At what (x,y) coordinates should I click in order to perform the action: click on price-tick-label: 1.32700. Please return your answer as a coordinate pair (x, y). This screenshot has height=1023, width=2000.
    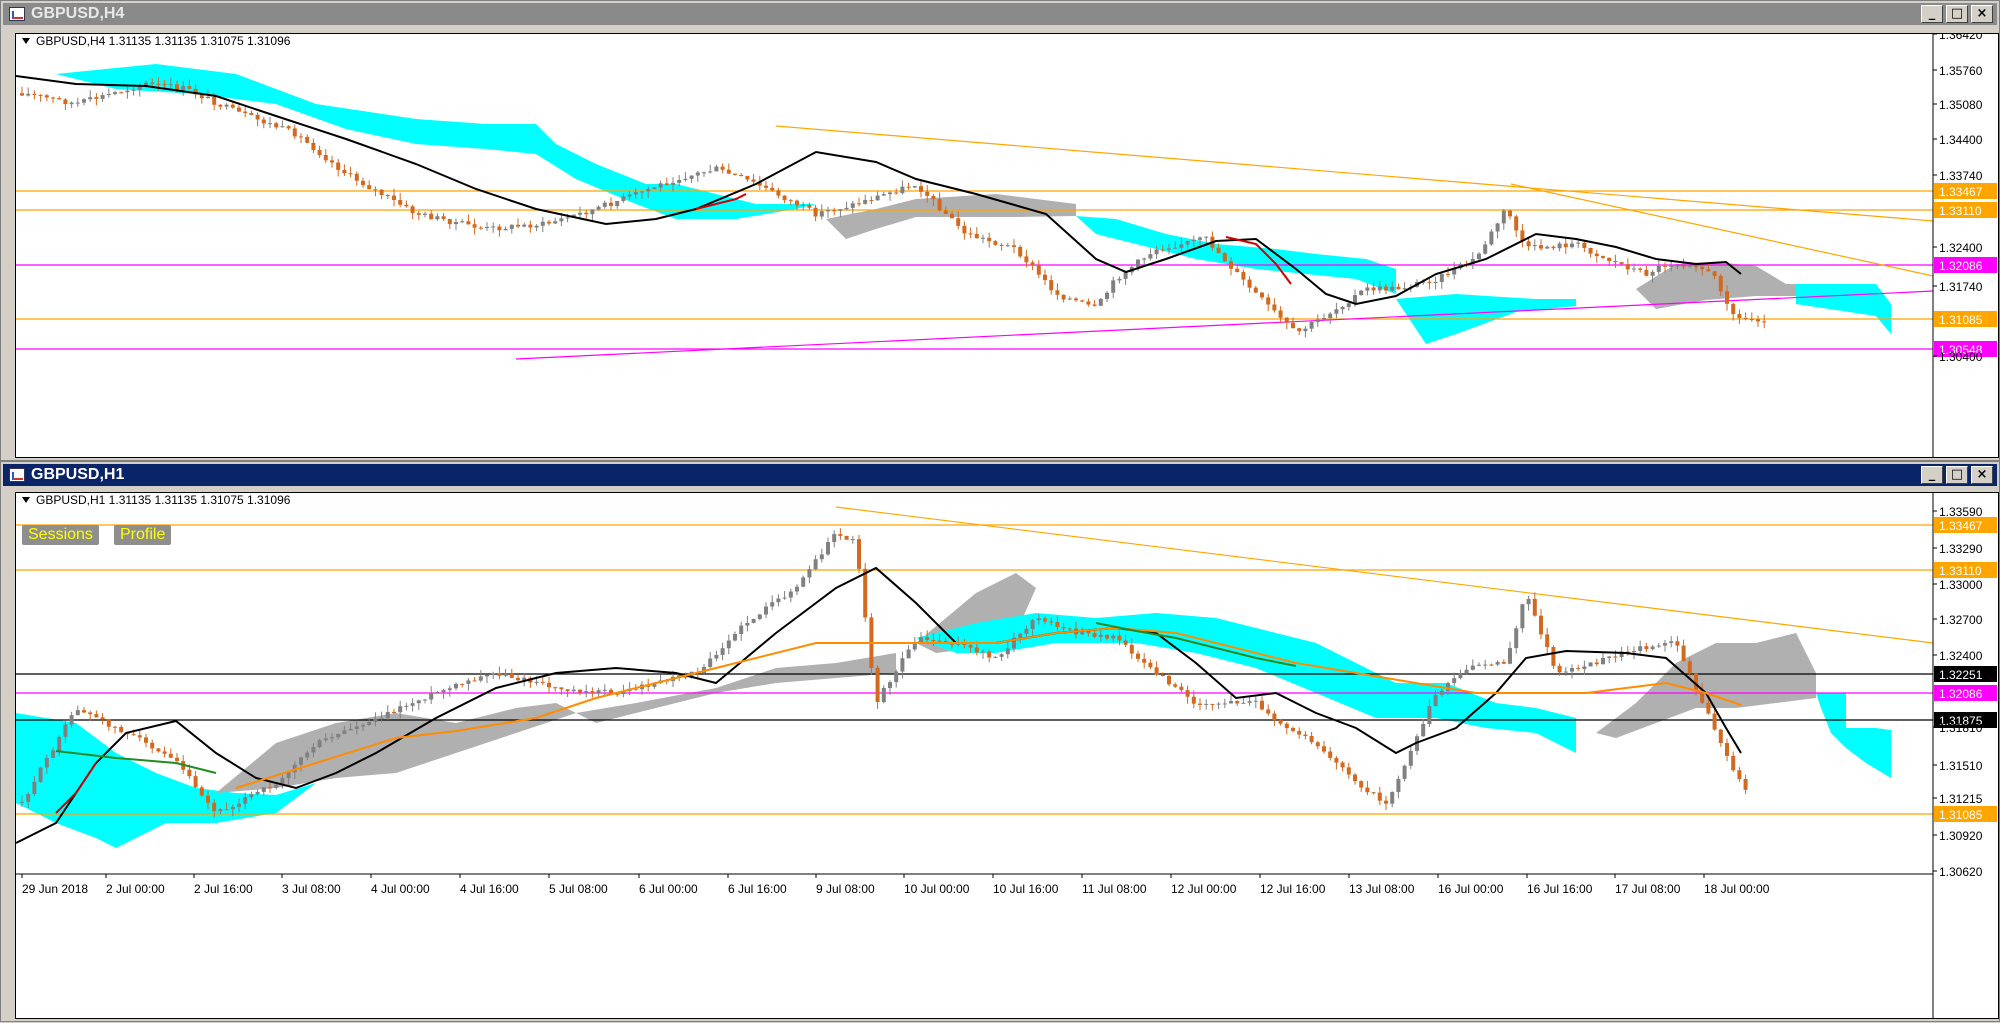
    Looking at the image, I should click on (1961, 620).